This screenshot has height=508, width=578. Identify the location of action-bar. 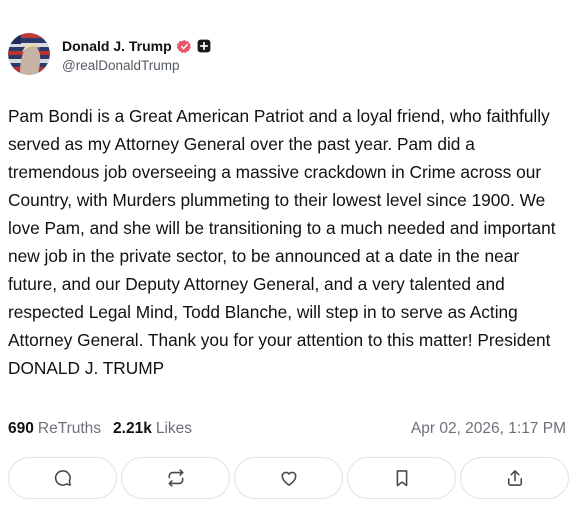
(288, 478).